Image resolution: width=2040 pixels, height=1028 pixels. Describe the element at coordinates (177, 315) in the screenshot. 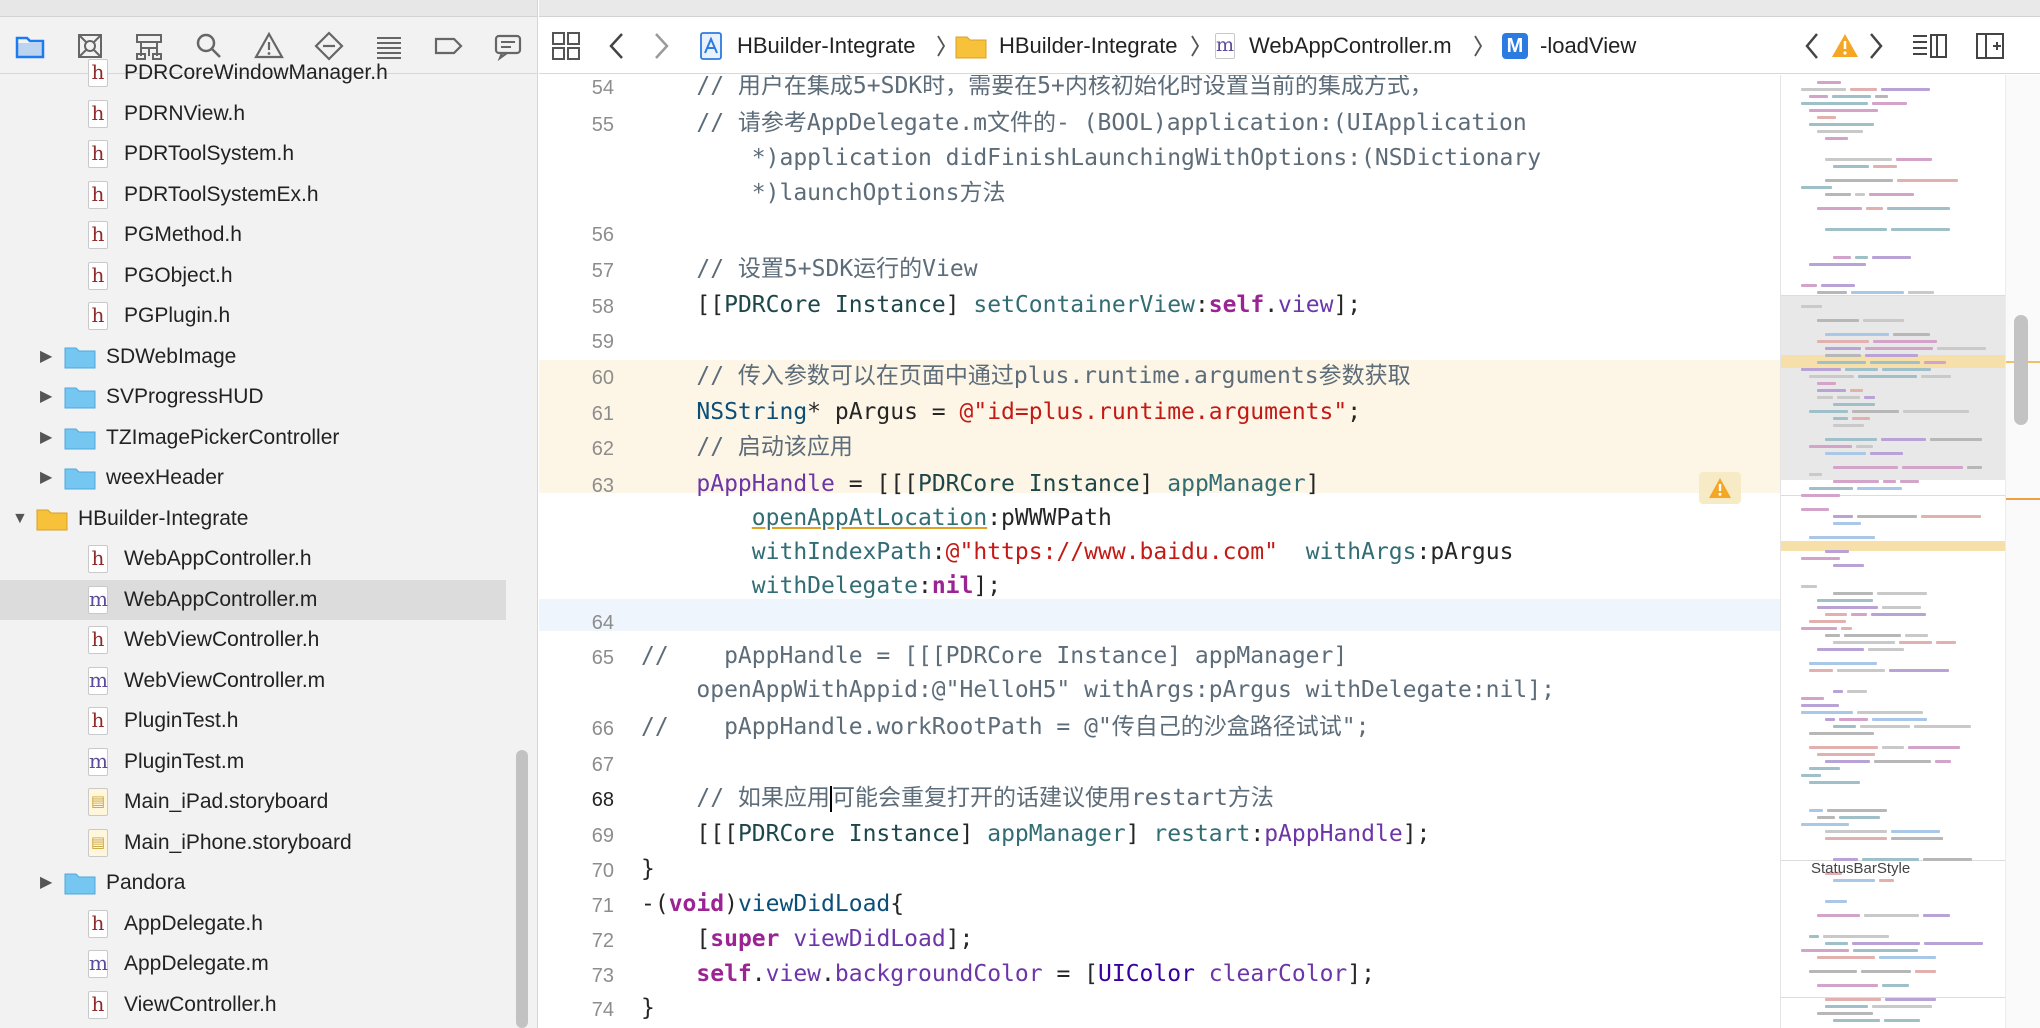

I see `file-label: PGPlugin.h` at that location.